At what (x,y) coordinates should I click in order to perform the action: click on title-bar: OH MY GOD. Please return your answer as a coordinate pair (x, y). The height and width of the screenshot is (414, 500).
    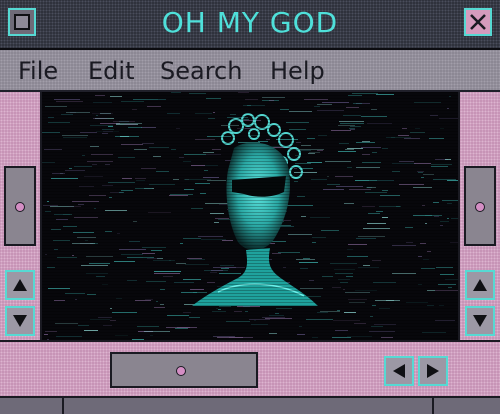
    Looking at the image, I should click on (250, 25).